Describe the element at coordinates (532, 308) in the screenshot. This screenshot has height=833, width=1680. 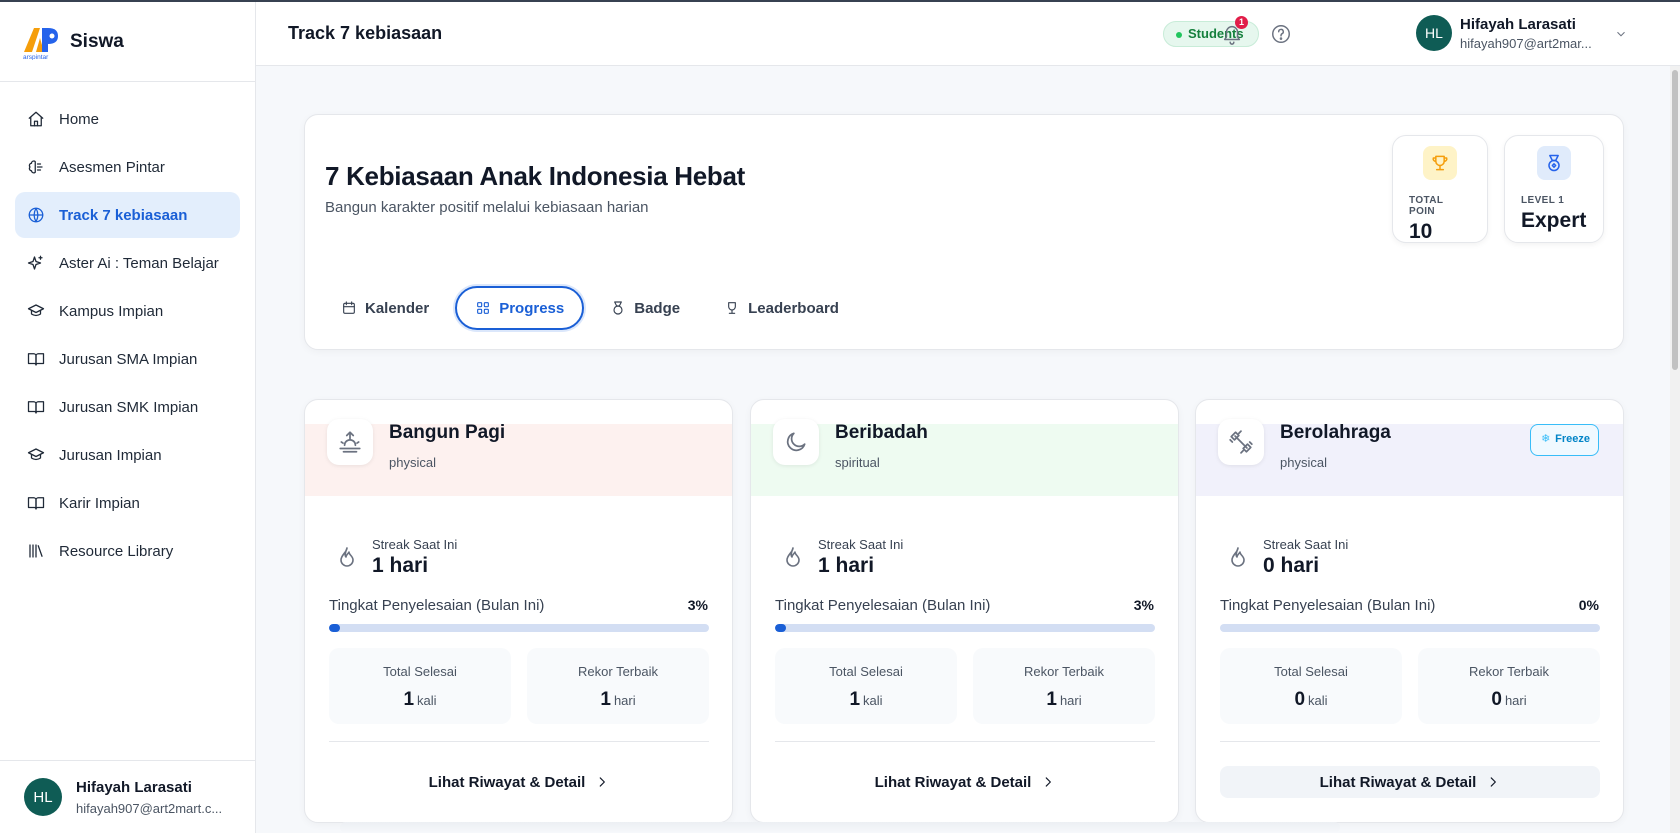
I see `tab-label: Progress` at that location.